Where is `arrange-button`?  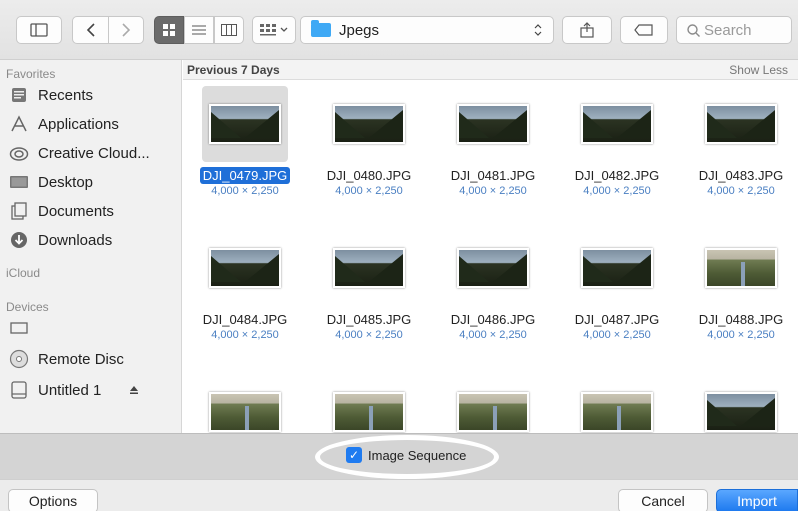 arrange-button is located at coordinates (274, 30).